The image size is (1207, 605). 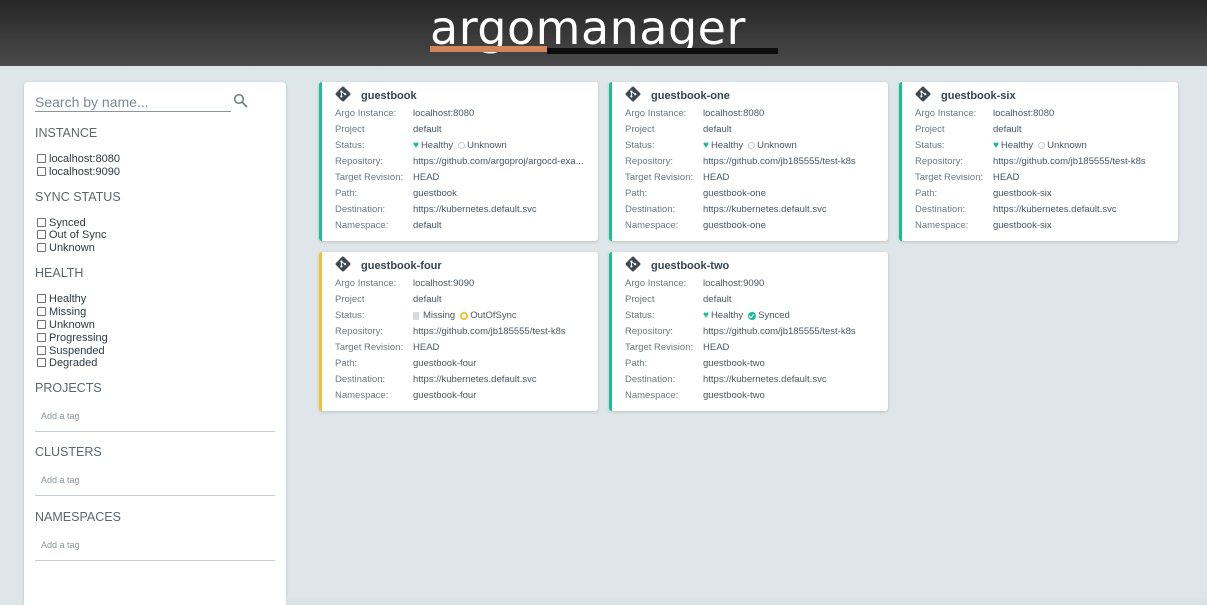 I want to click on sync-option: Unknown, so click(x=66, y=247).